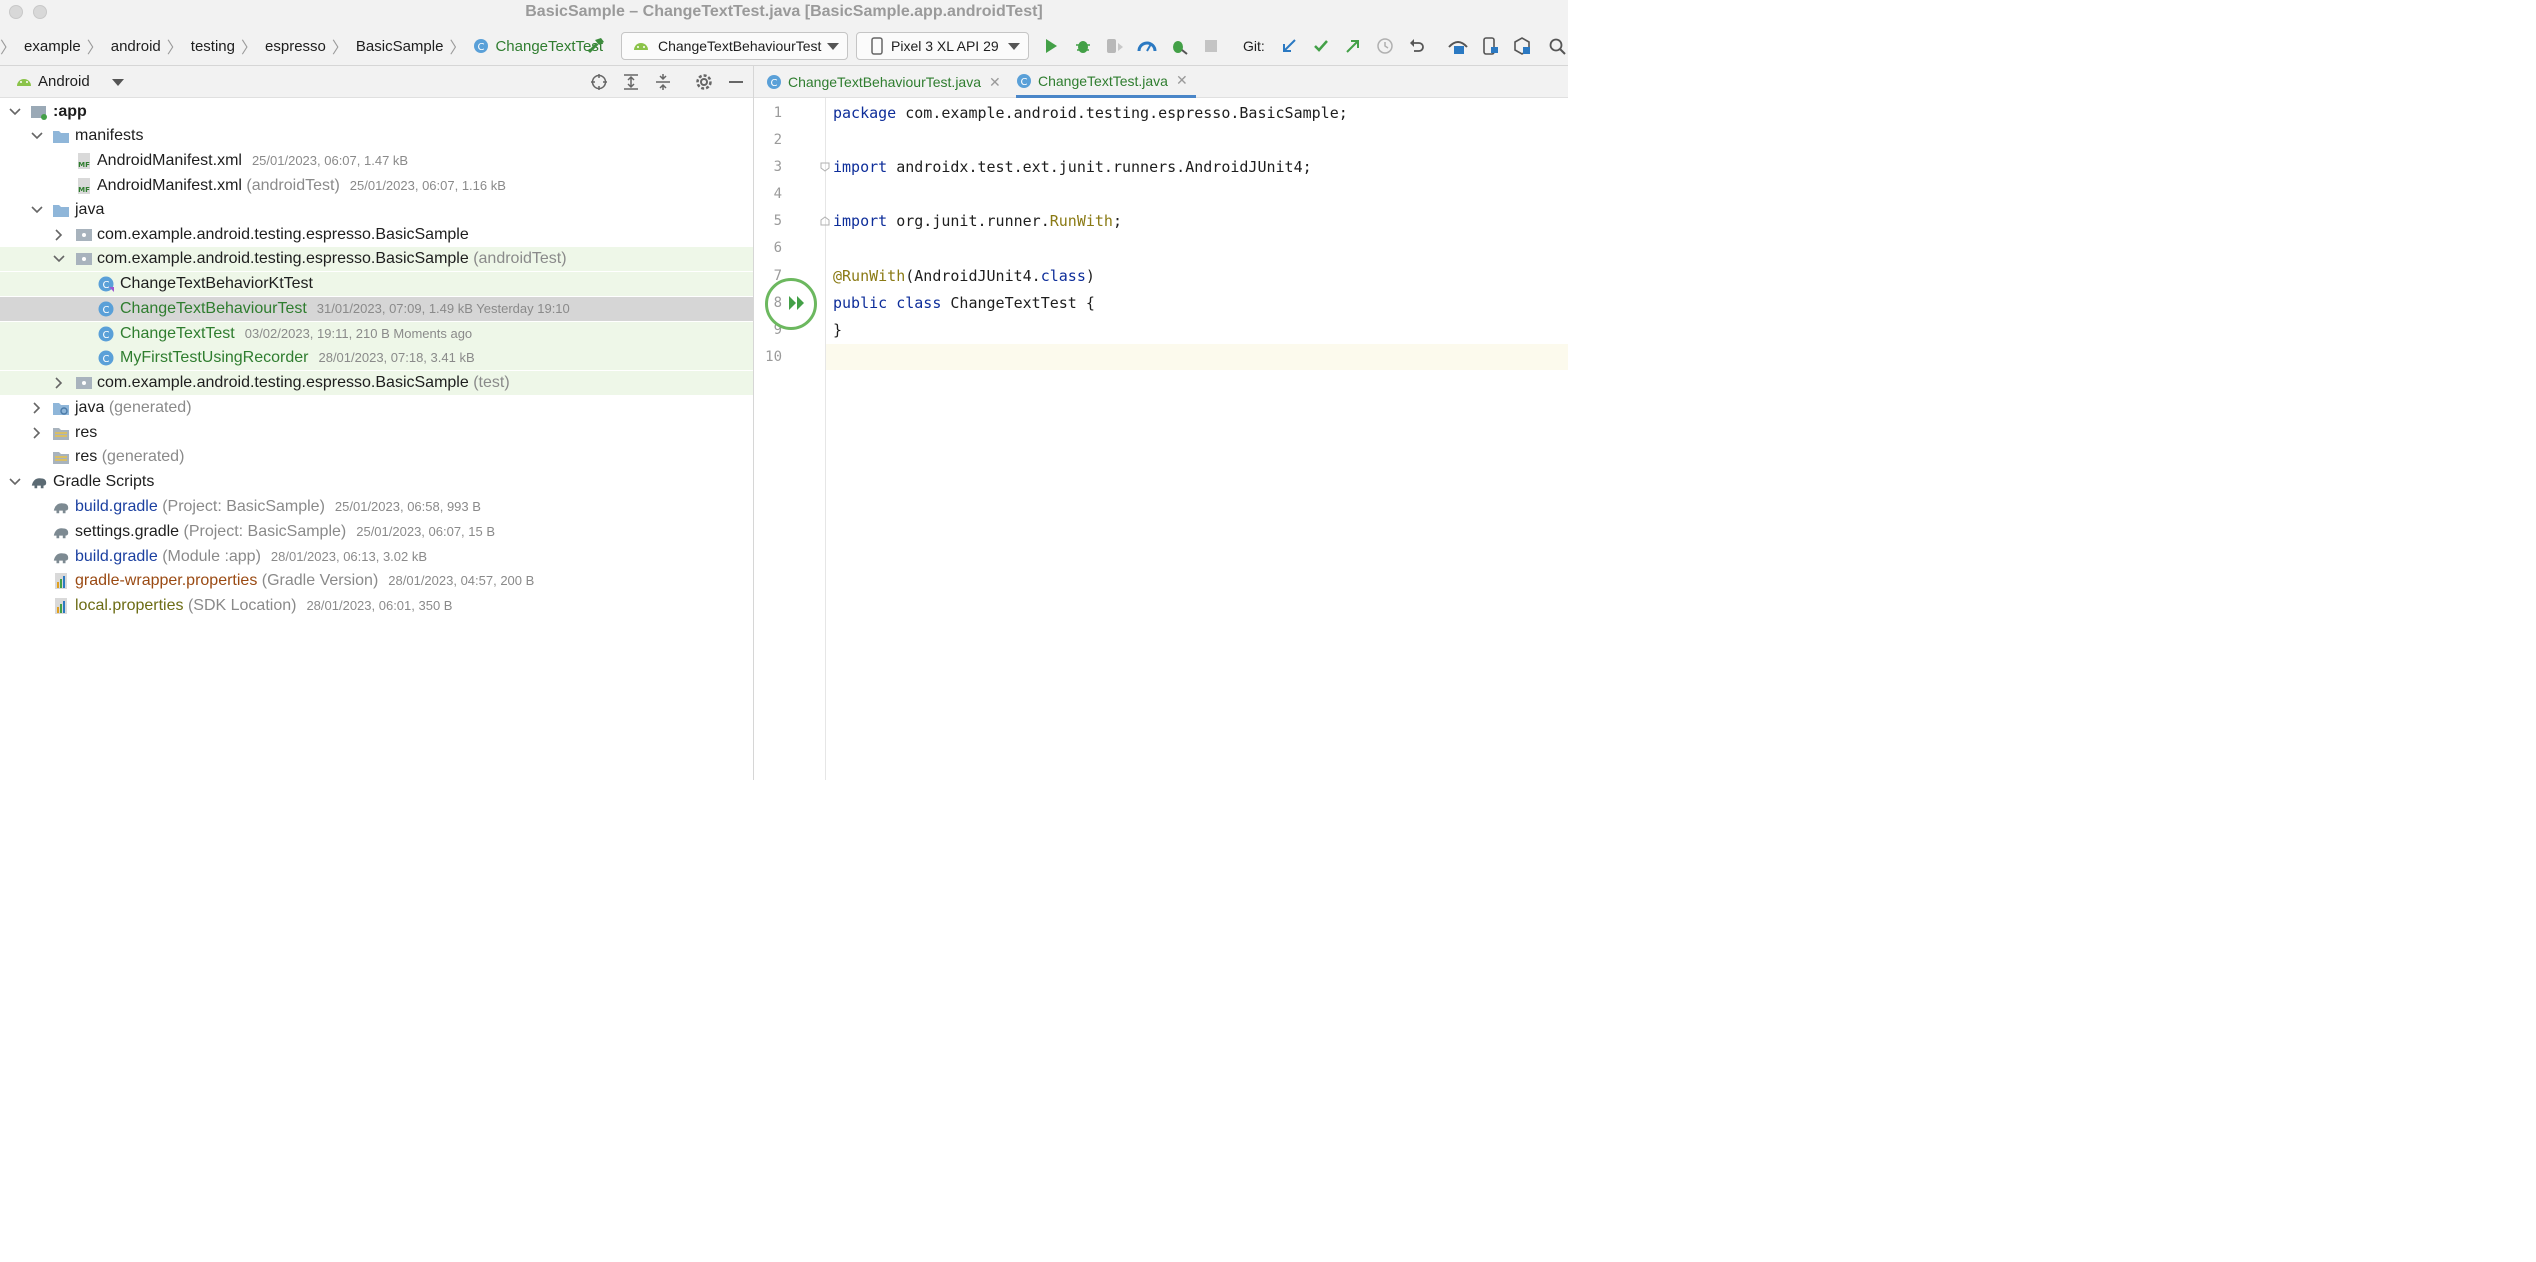 The width and height of the screenshot is (2536, 1262). I want to click on run-configuration-dropdown: ChangeTextBehaviourTest, so click(734, 46).